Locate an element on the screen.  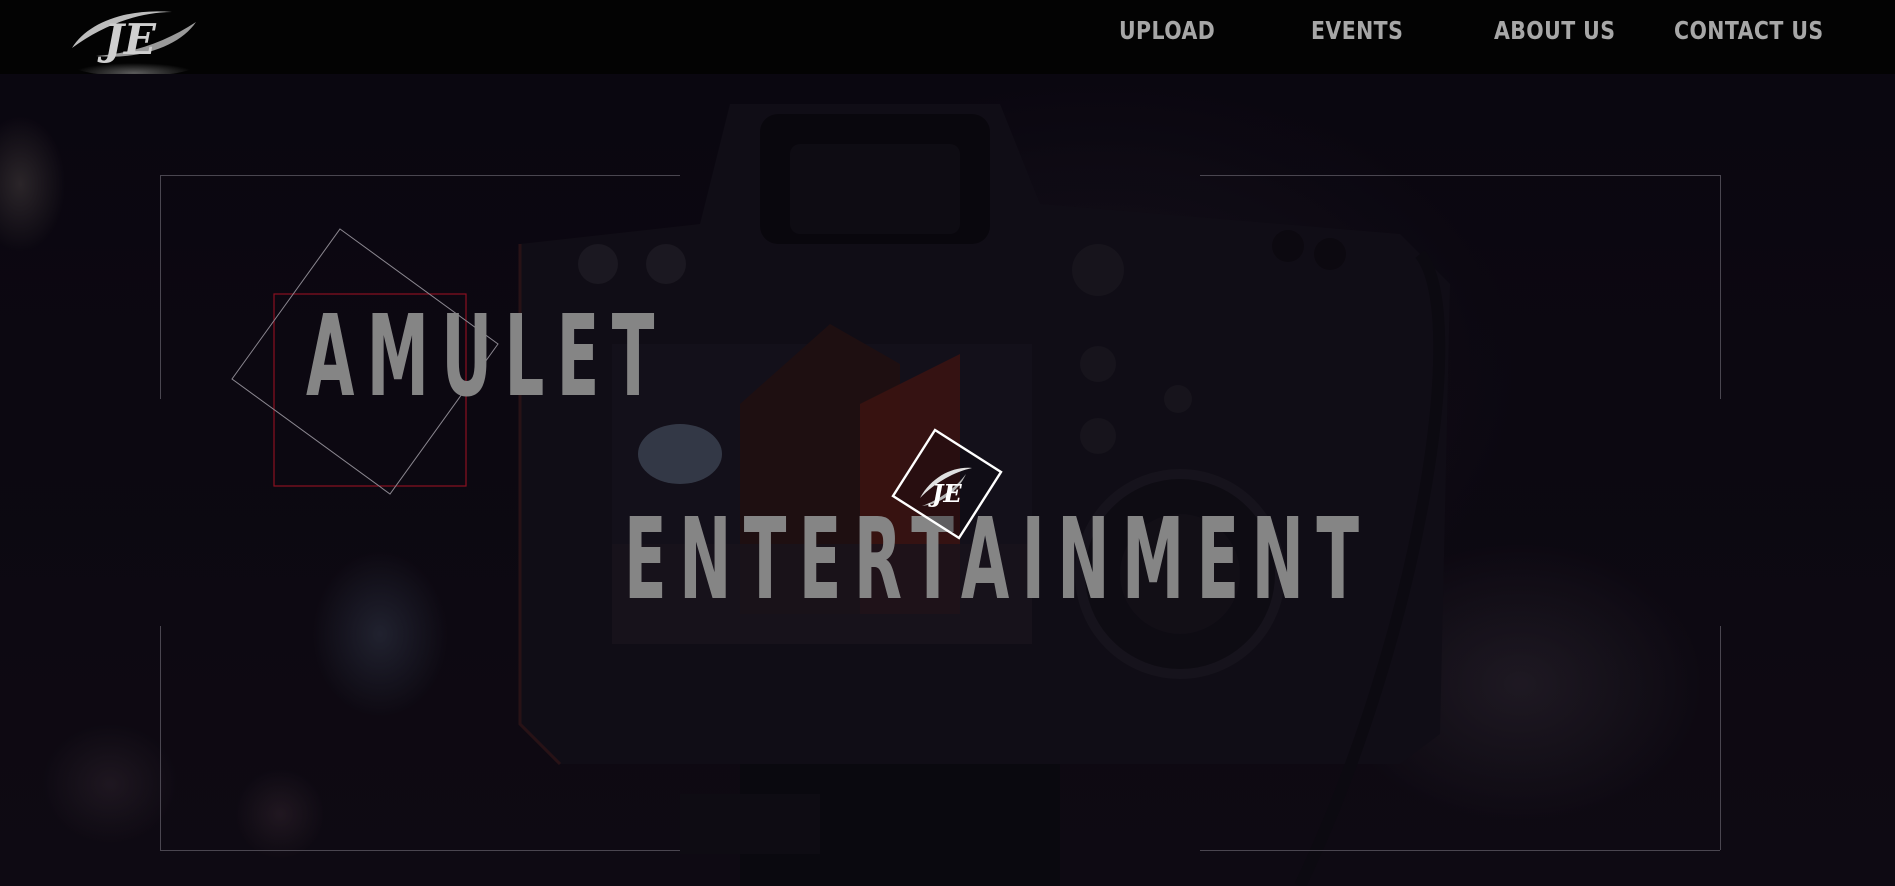
frame-right-lower-line is located at coordinates (1720, 738).